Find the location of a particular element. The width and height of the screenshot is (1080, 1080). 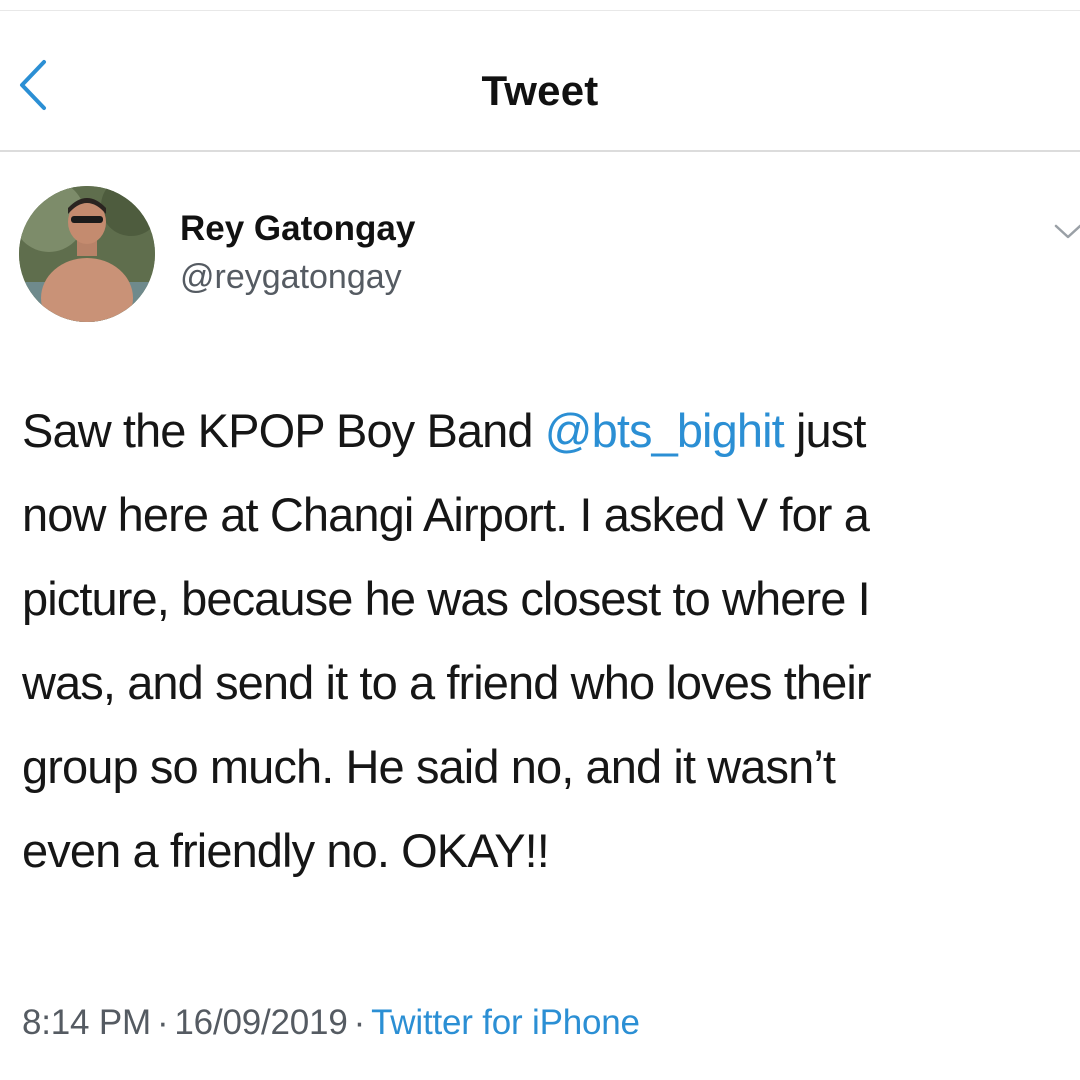

tweet-line: group so much. He said no, and it wasn’t is located at coordinates (429, 766).